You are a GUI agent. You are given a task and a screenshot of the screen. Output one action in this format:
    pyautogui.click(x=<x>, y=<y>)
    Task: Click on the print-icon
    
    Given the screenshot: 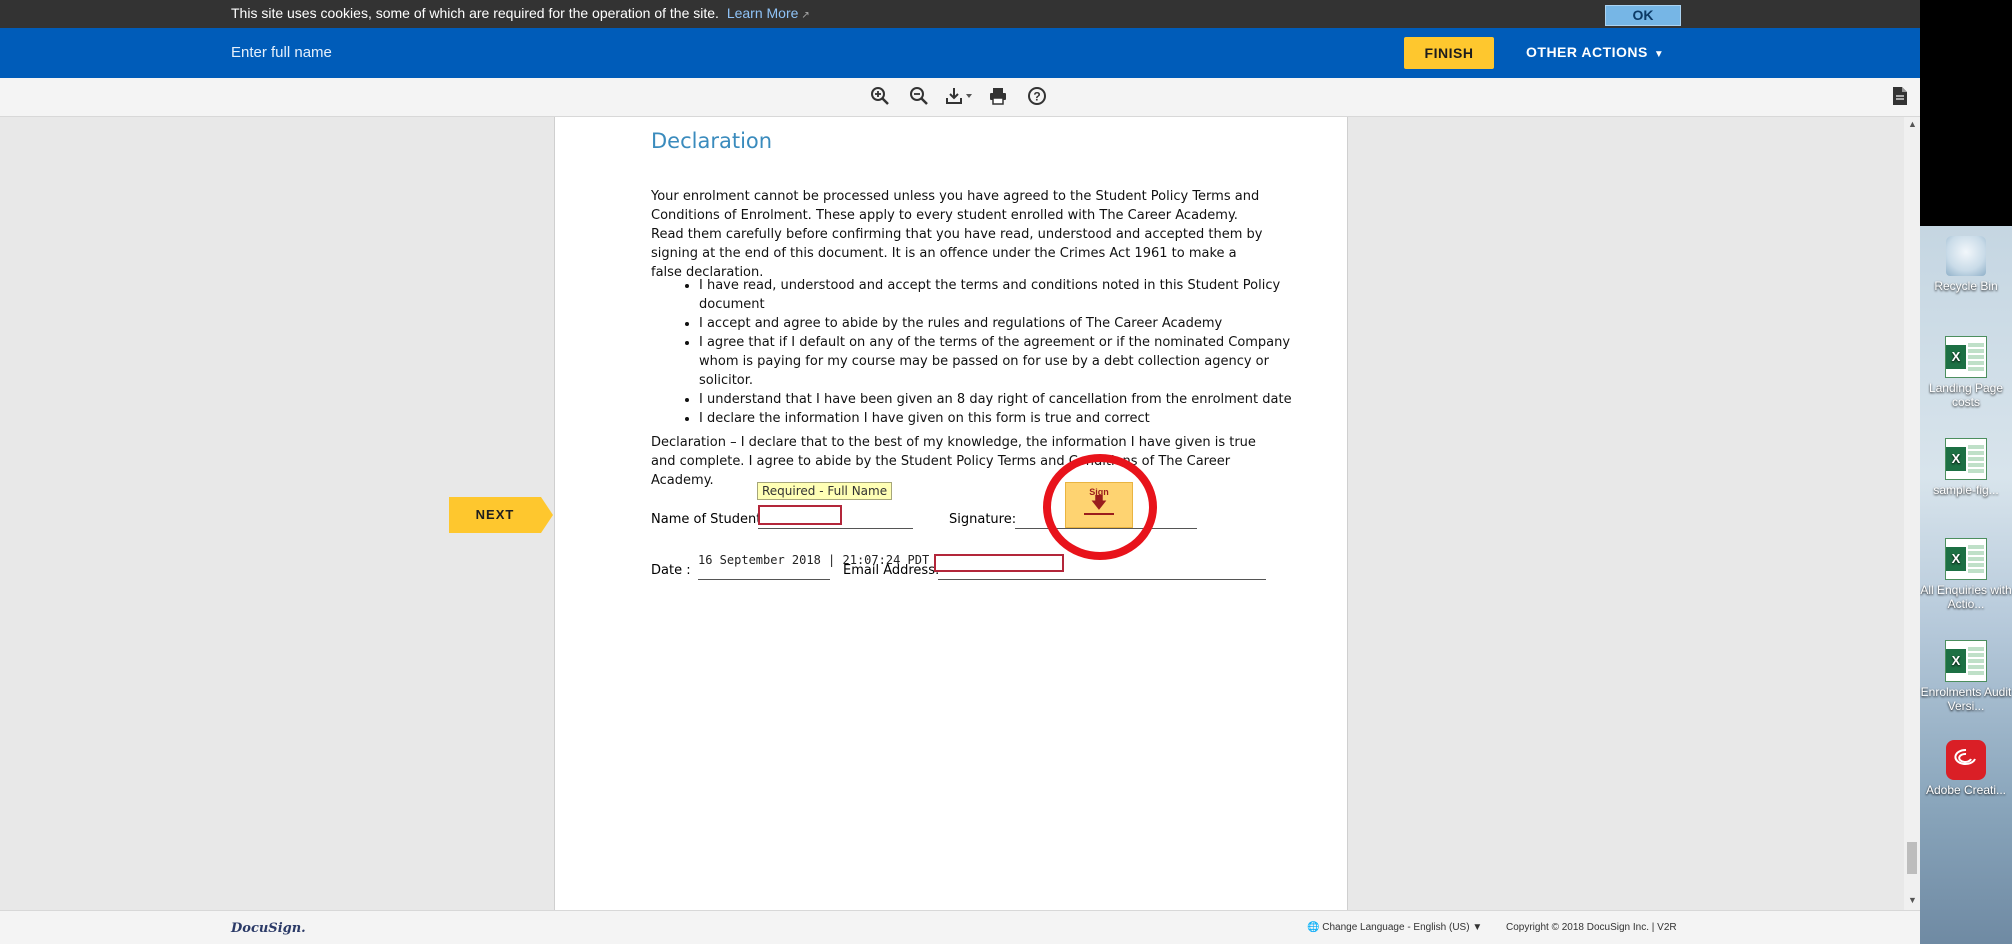 What is the action you would take?
    pyautogui.click(x=999, y=97)
    